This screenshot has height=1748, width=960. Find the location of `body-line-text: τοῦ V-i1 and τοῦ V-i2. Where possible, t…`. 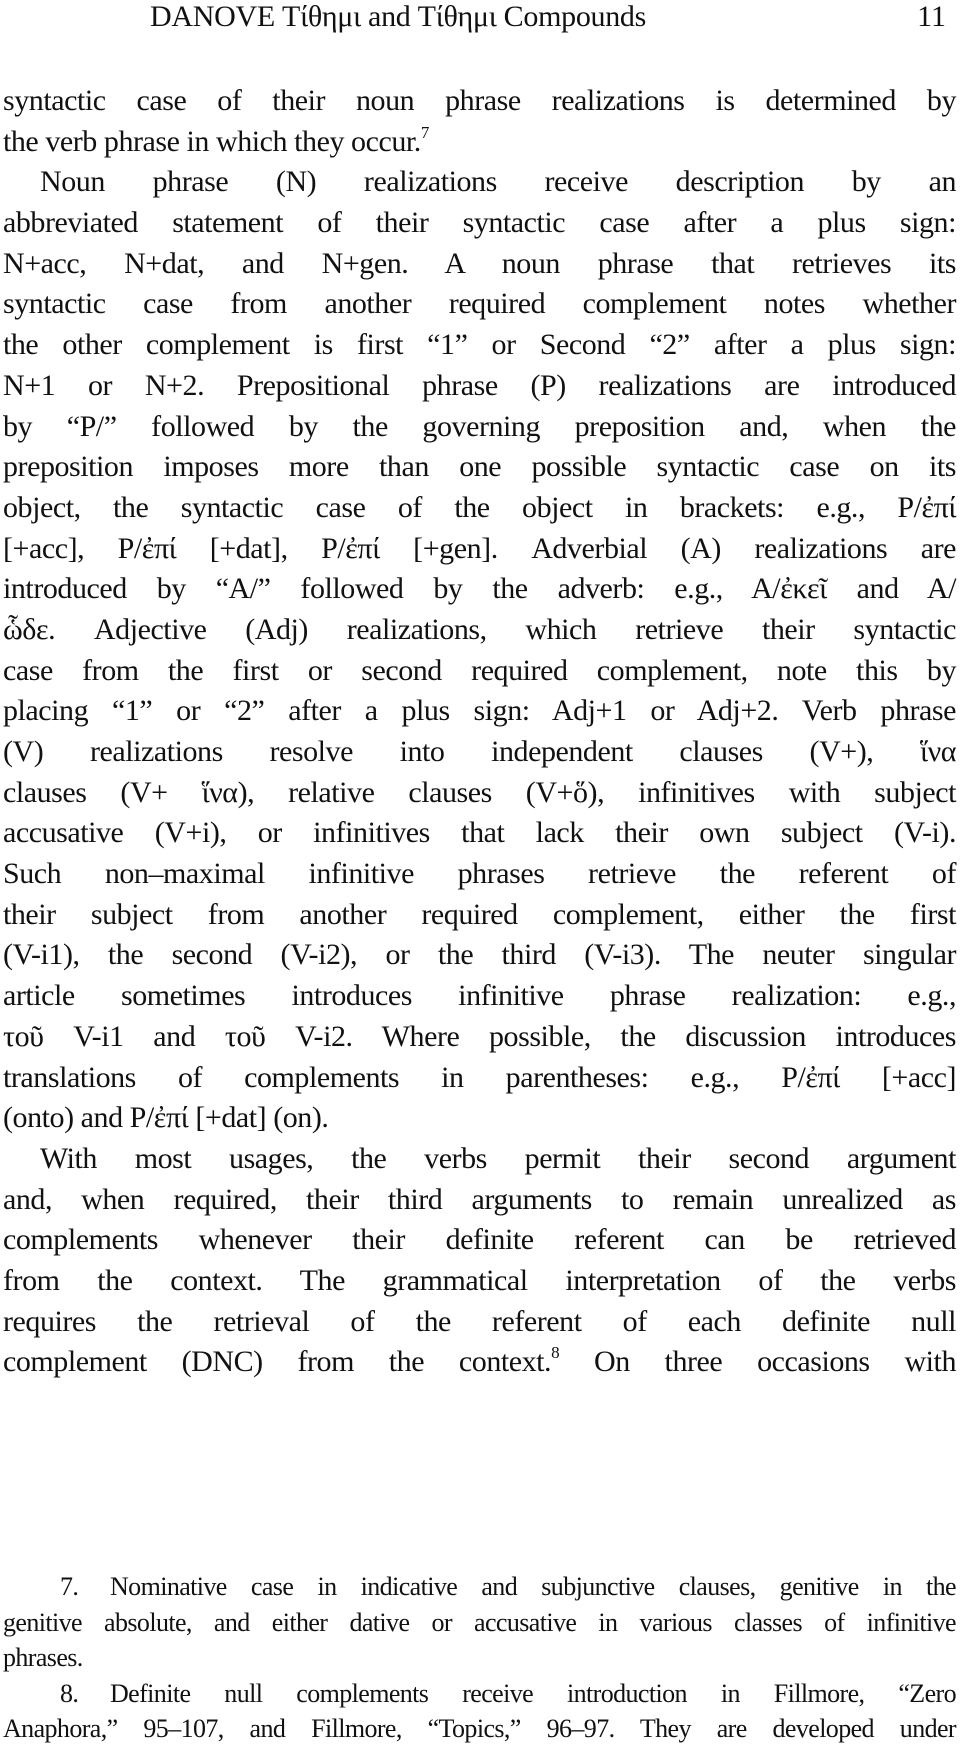

body-line-text: τοῦ V-i1 and τοῦ V-i2. Where possible, t… is located at coordinates (479, 1036).